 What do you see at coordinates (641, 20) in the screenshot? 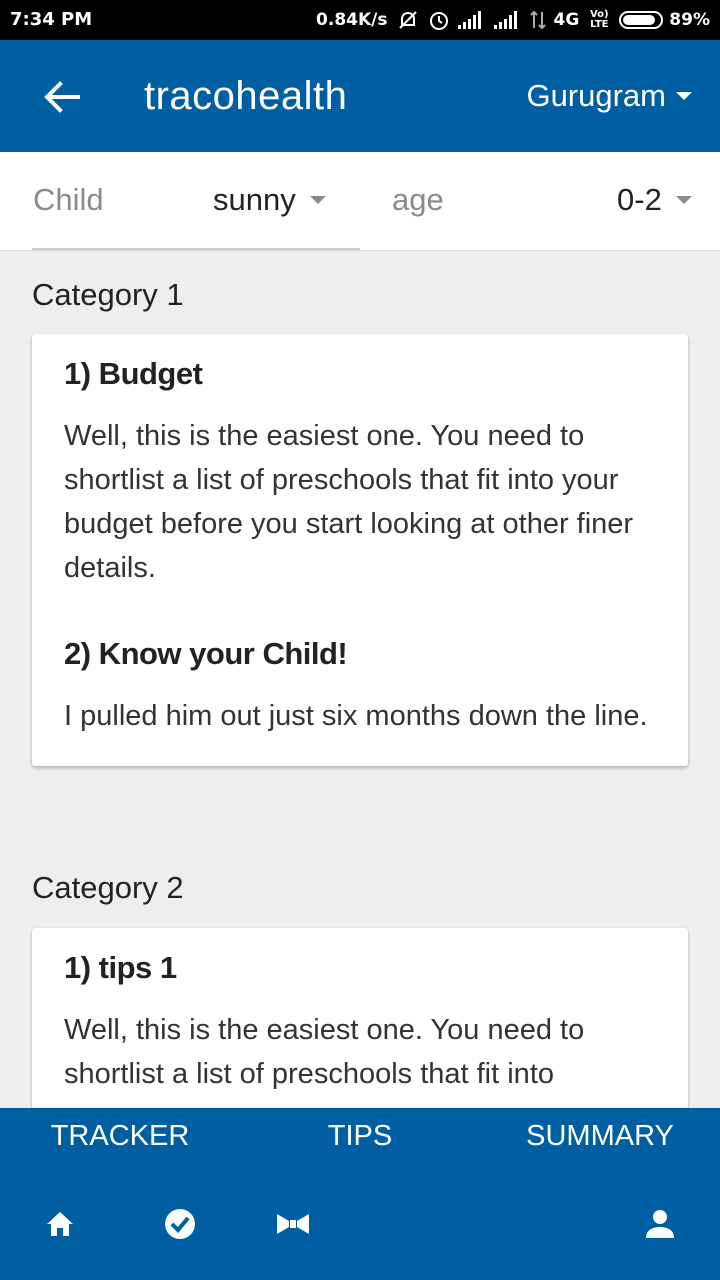
I see `battery-icon` at bounding box center [641, 20].